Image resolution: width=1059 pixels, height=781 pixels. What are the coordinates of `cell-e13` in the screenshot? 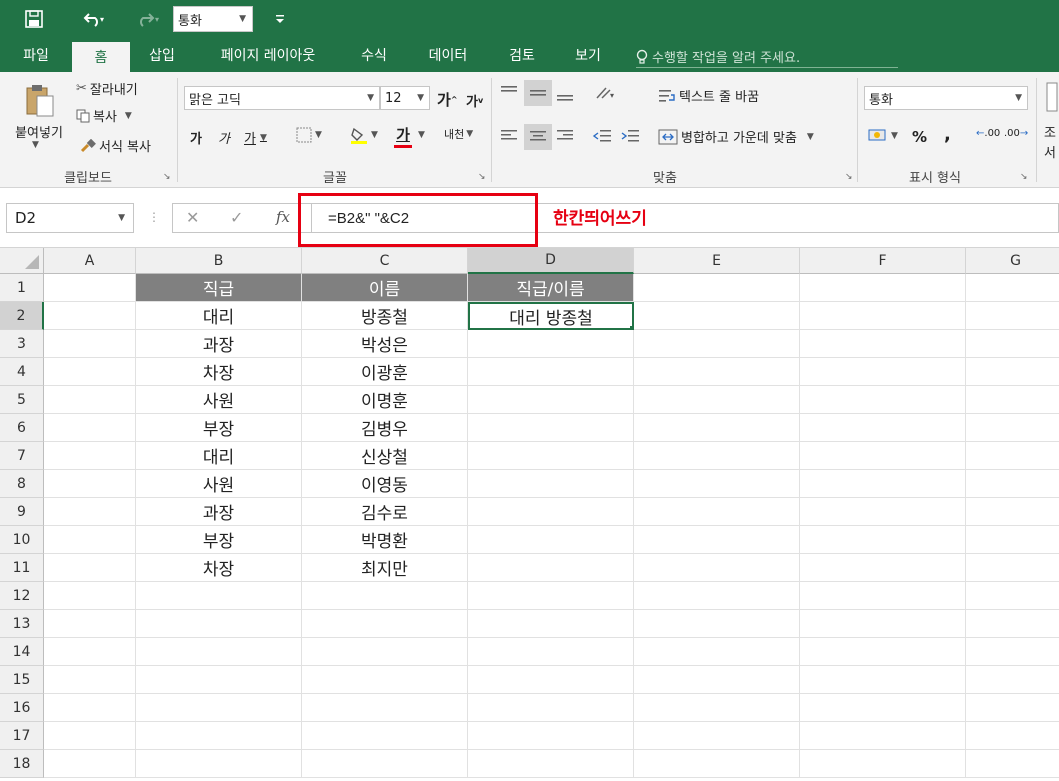 It's located at (717, 624).